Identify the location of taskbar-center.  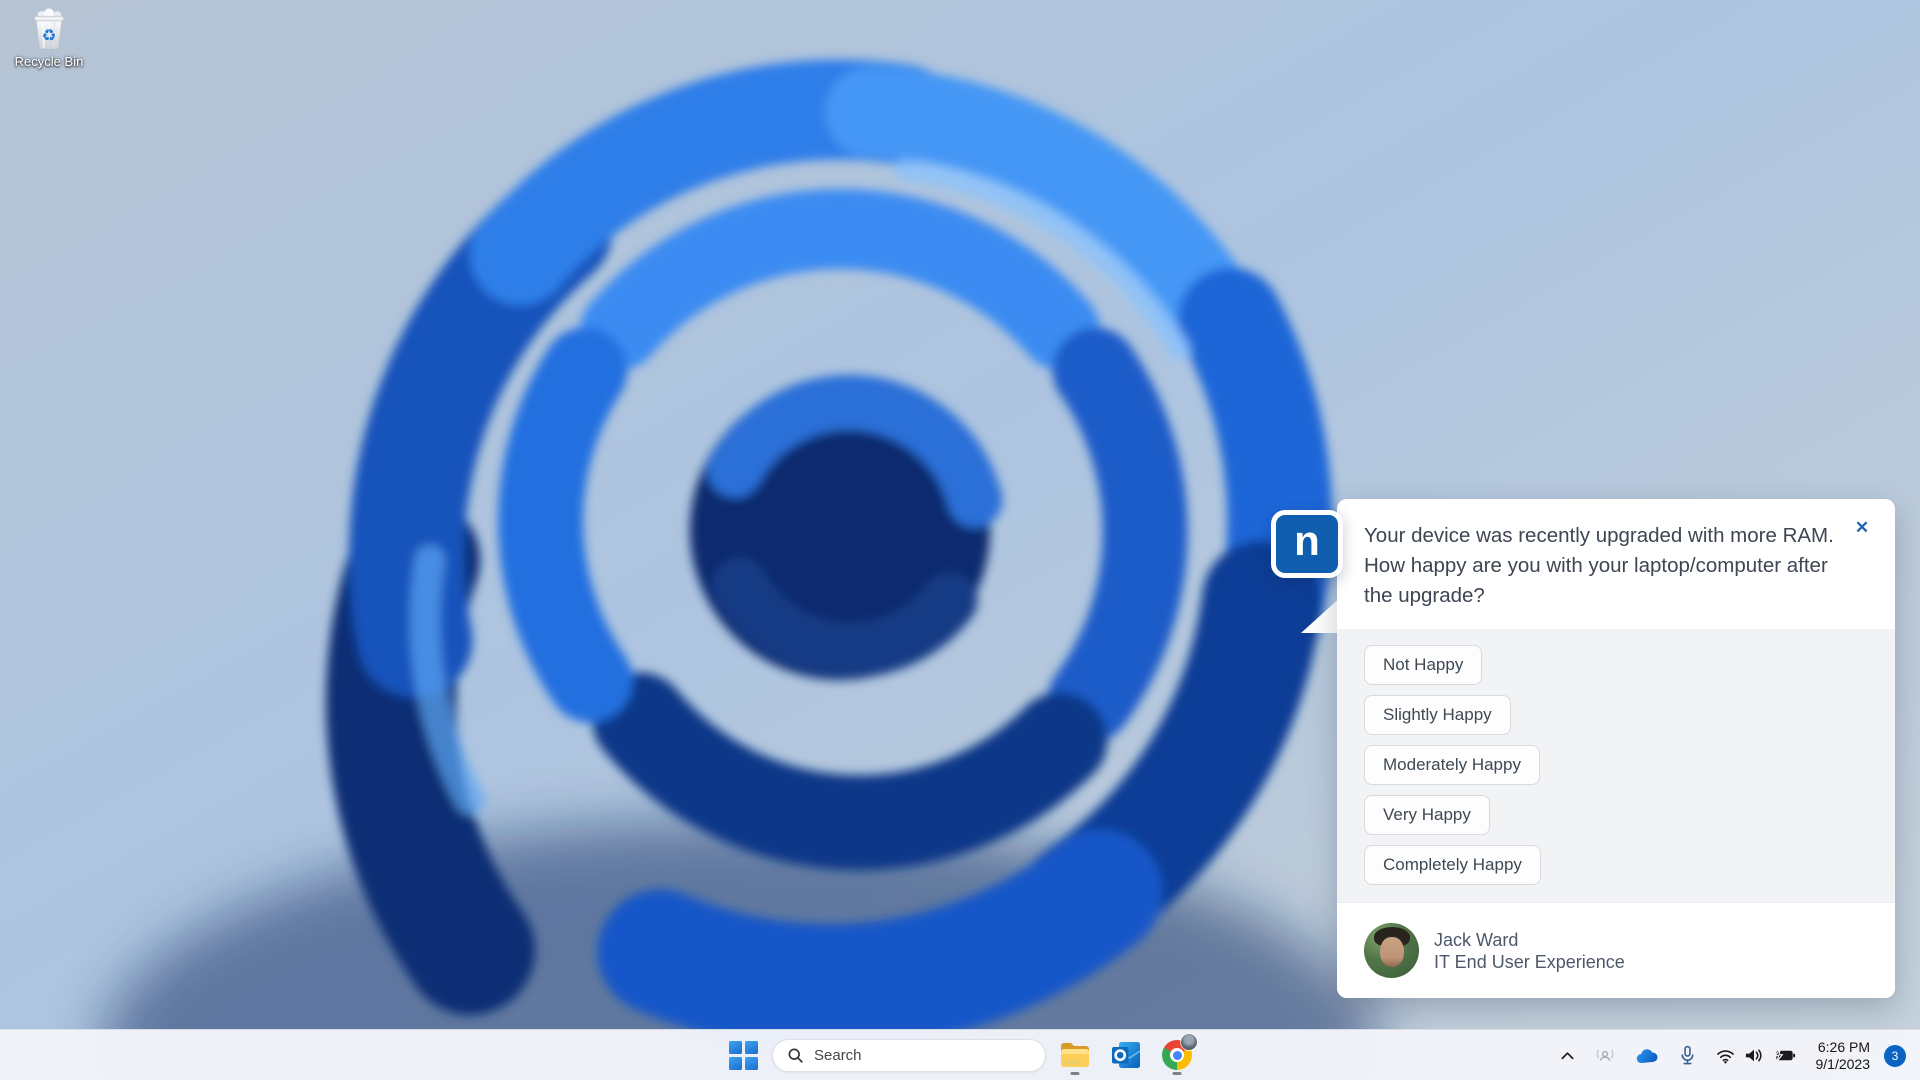
(960, 1055).